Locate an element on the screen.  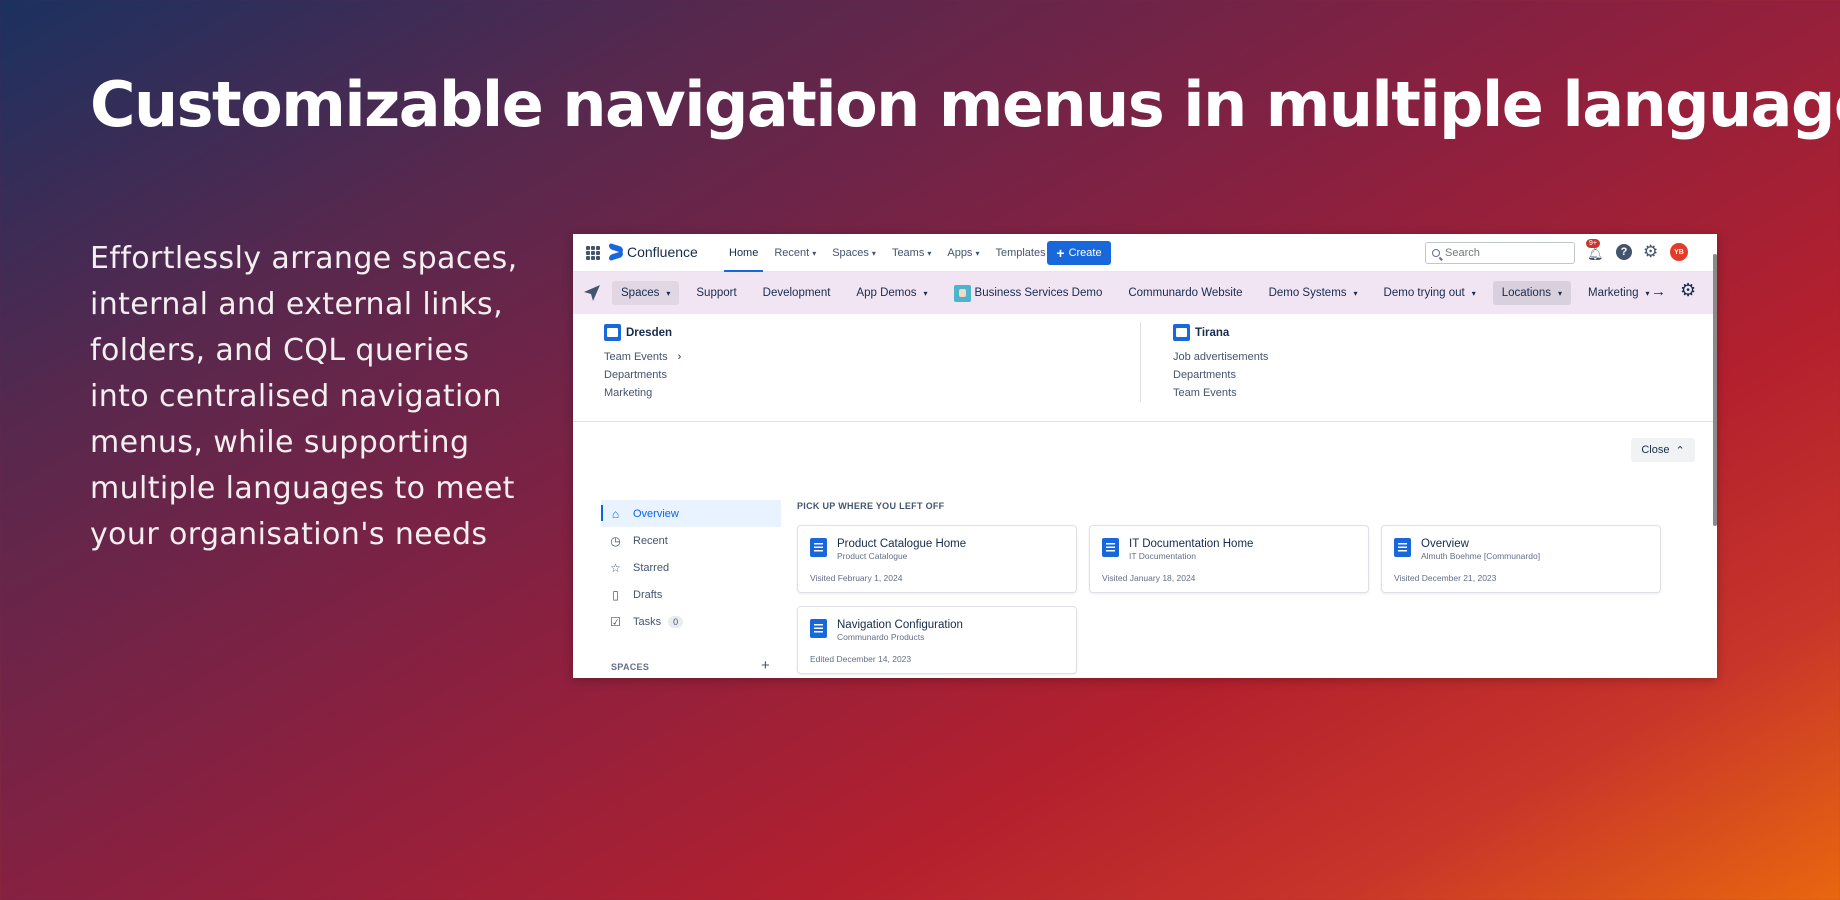
location-title: Tirana is located at coordinates (1220, 332).